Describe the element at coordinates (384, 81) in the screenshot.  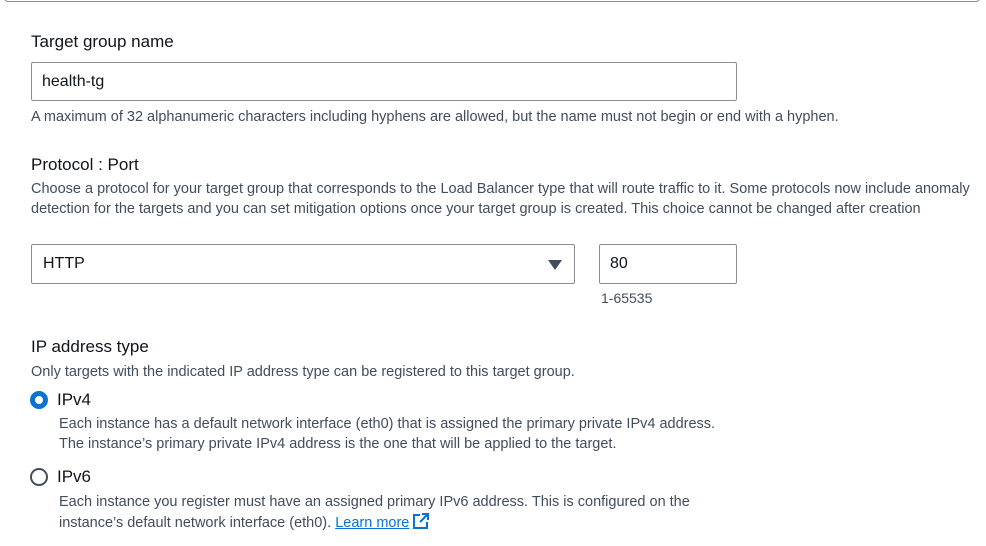
I see `target-group-name-input` at that location.